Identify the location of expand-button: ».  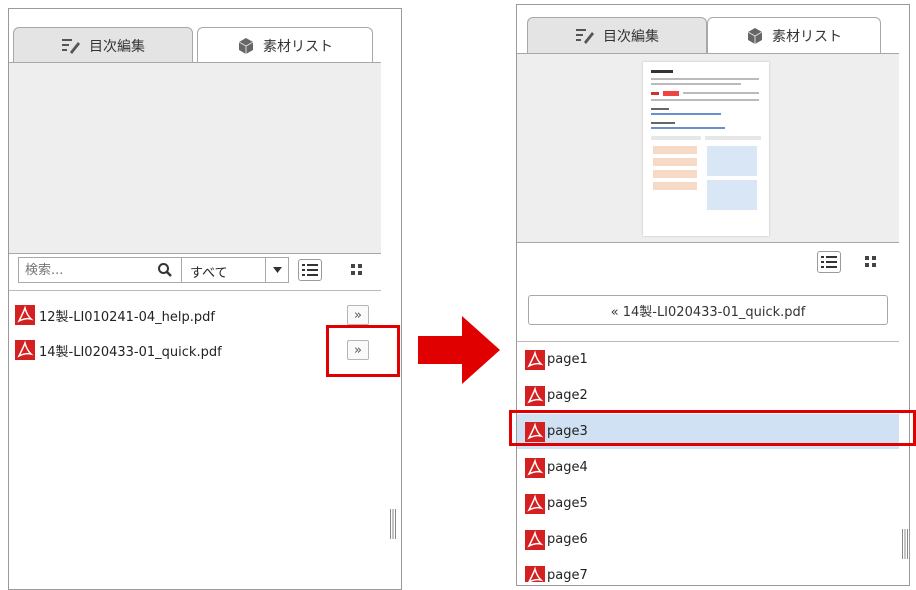
(358, 315).